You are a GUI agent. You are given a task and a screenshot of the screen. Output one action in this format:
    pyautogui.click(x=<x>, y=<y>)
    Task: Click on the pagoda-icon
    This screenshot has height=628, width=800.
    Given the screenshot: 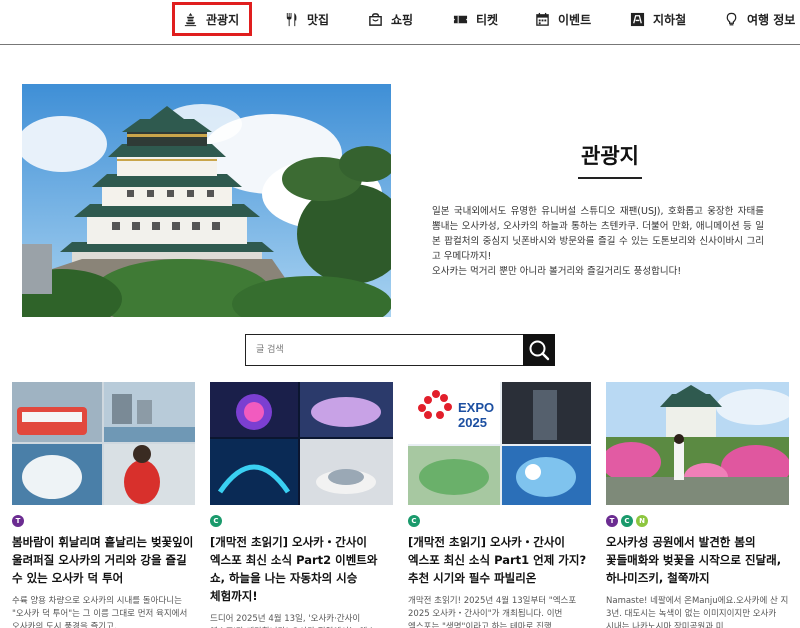 What is the action you would take?
    pyautogui.click(x=190, y=19)
    